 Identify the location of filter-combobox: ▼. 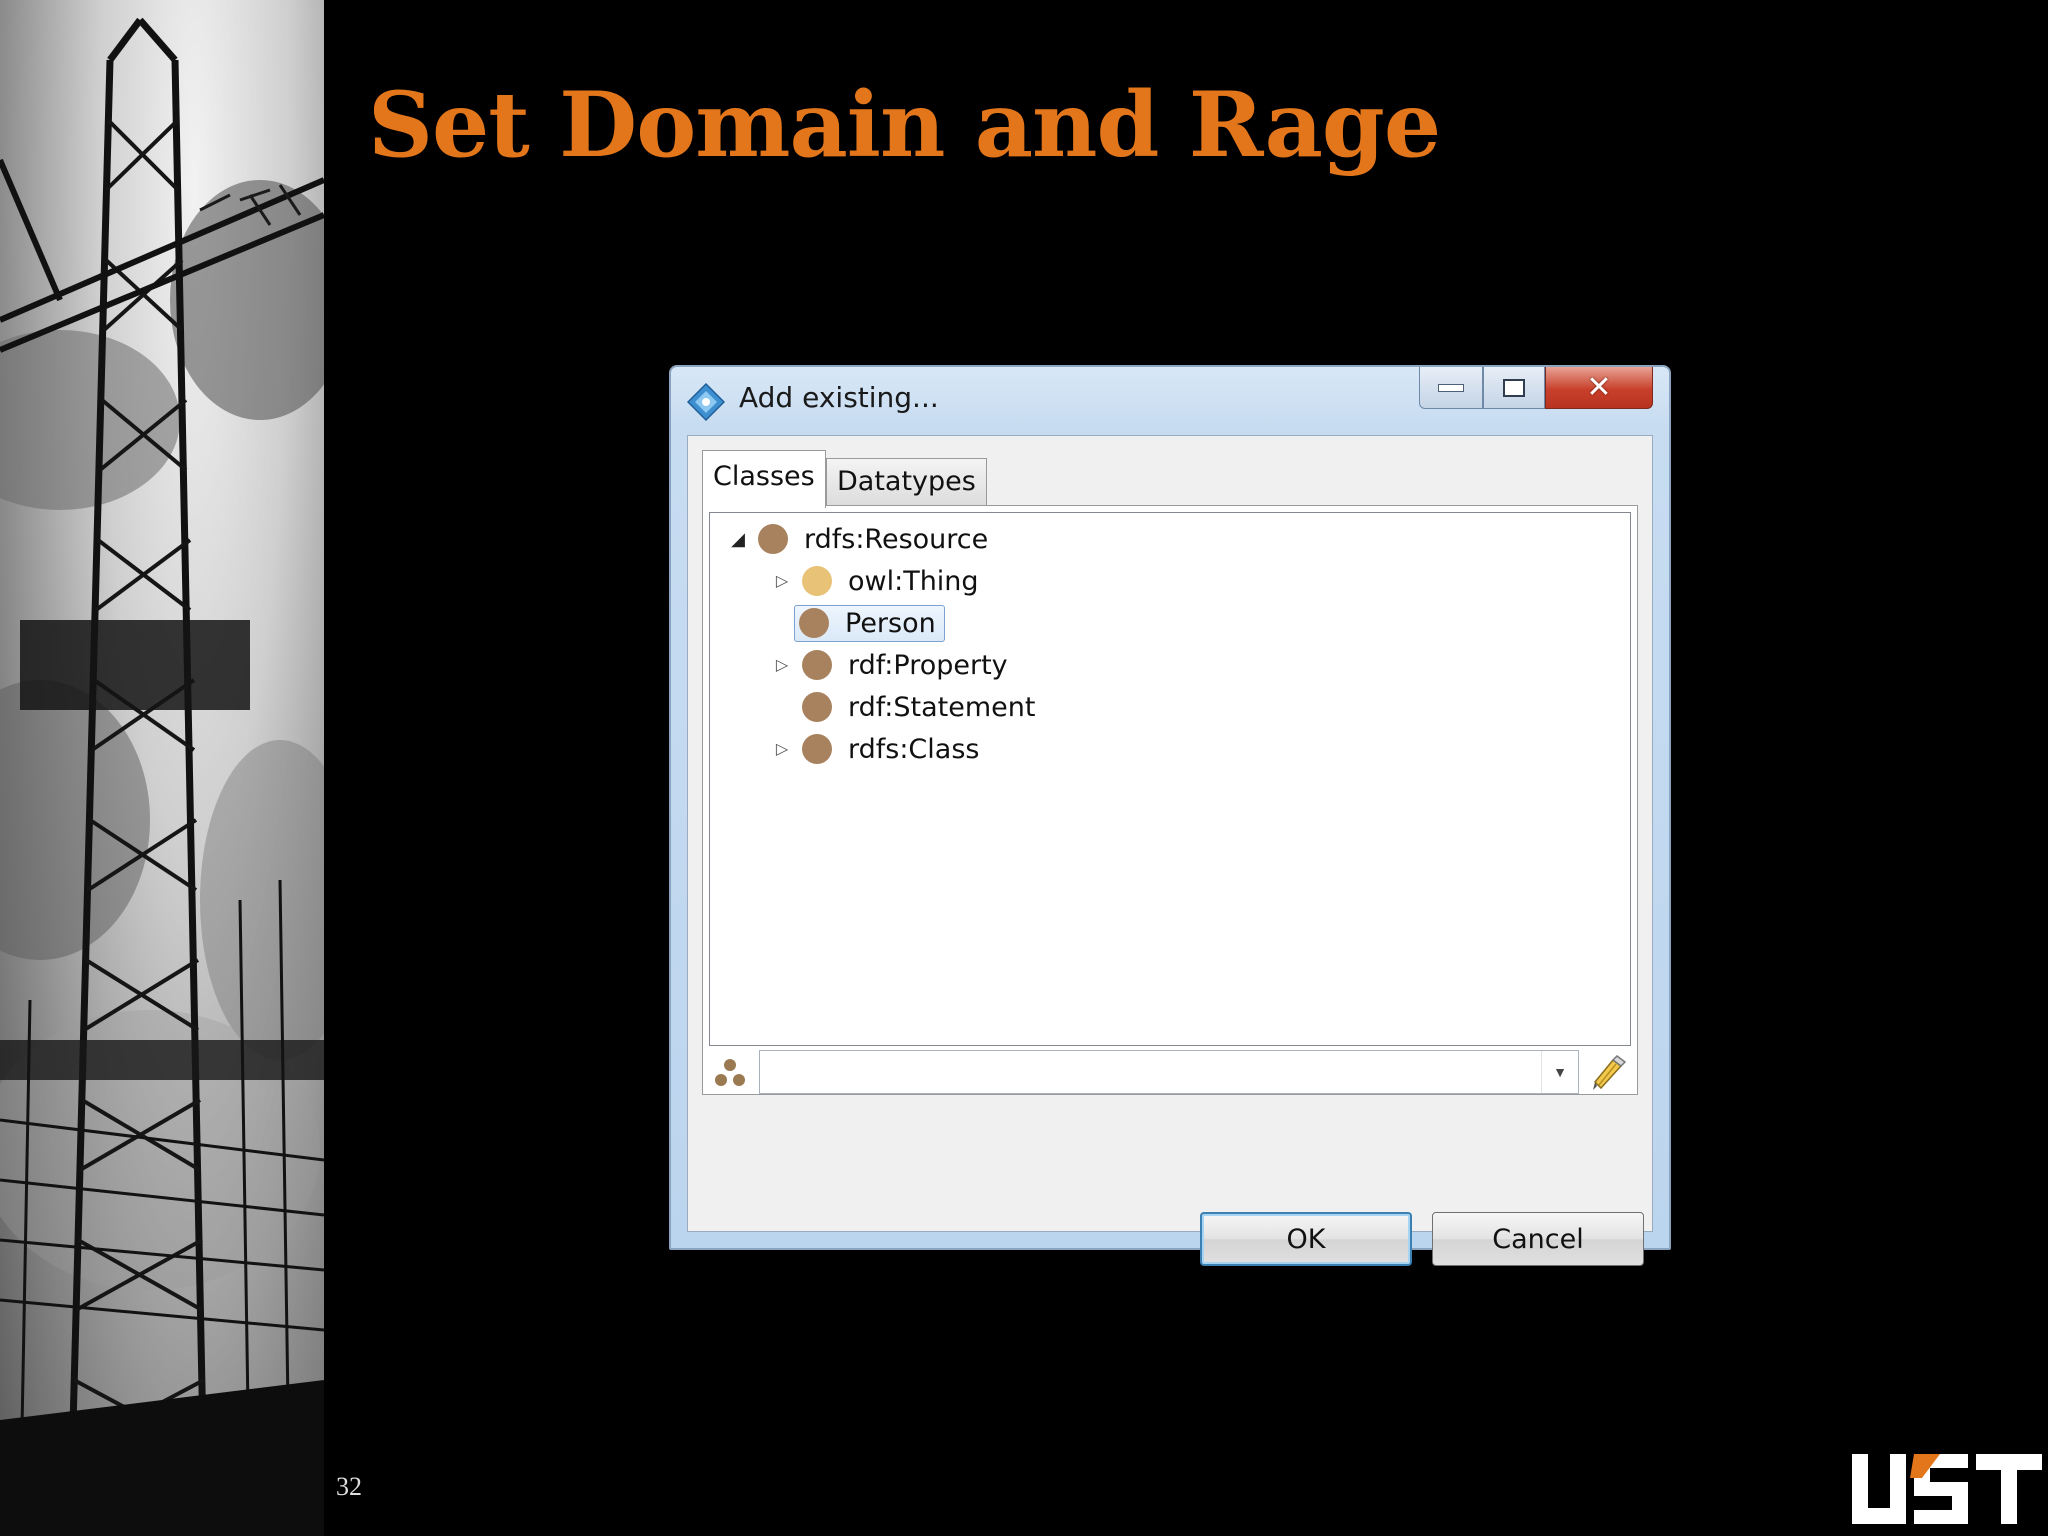
(1169, 1072).